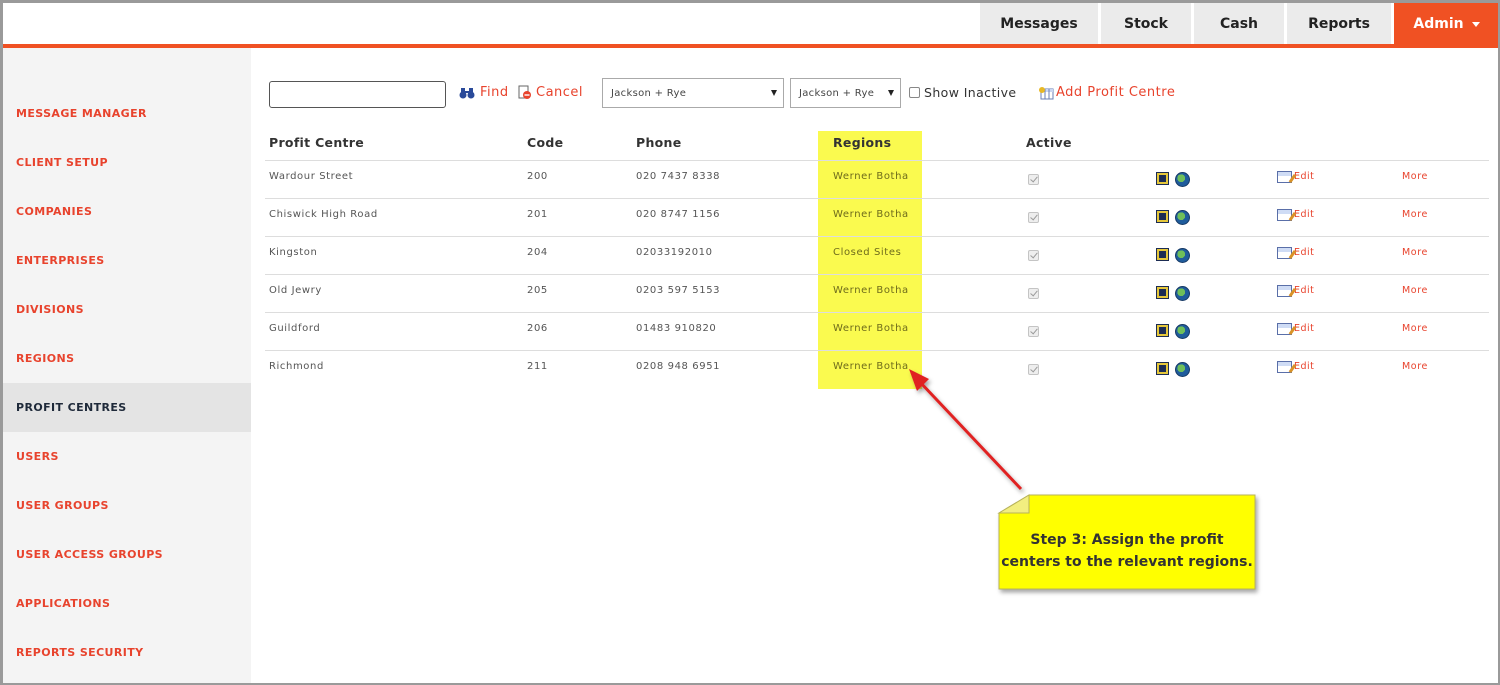  I want to click on cell-code: 211, so click(537, 366).